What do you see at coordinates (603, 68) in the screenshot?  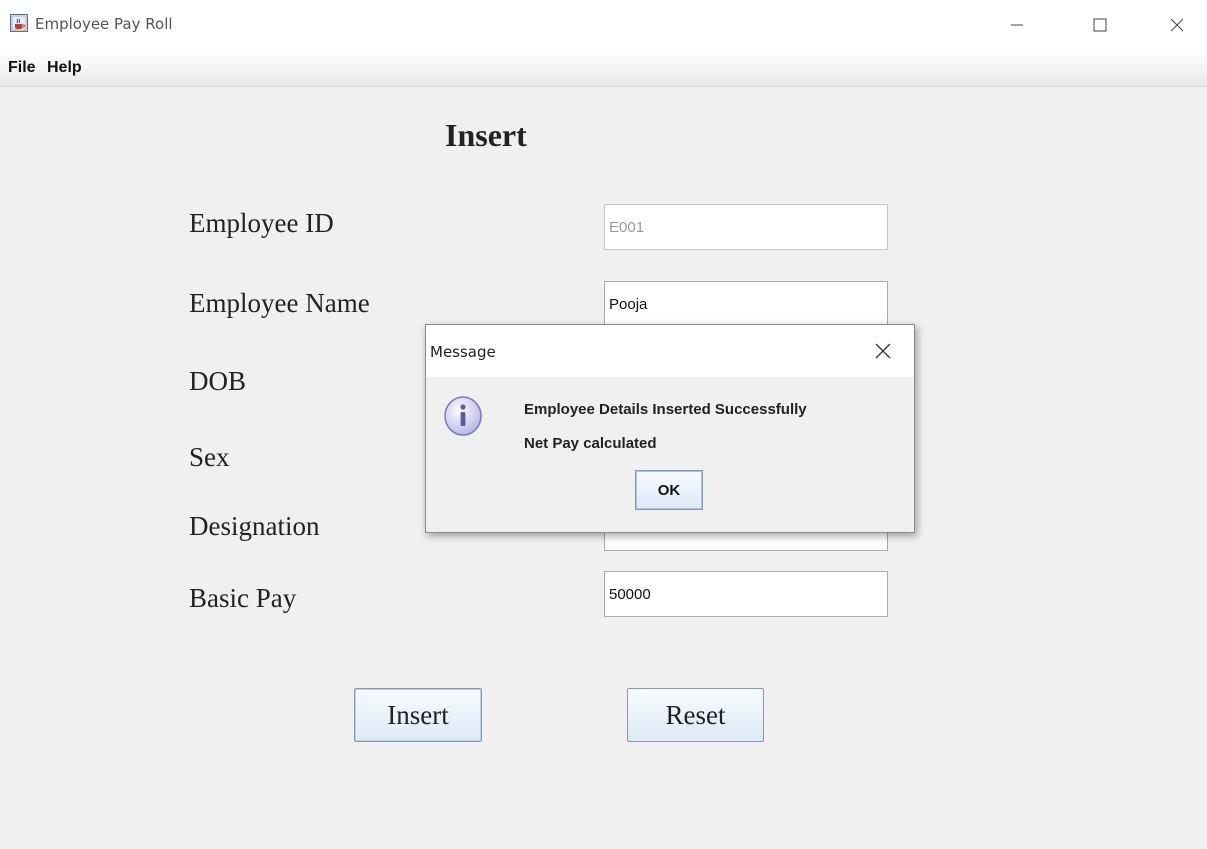 I see `menu-bar: File Help` at bounding box center [603, 68].